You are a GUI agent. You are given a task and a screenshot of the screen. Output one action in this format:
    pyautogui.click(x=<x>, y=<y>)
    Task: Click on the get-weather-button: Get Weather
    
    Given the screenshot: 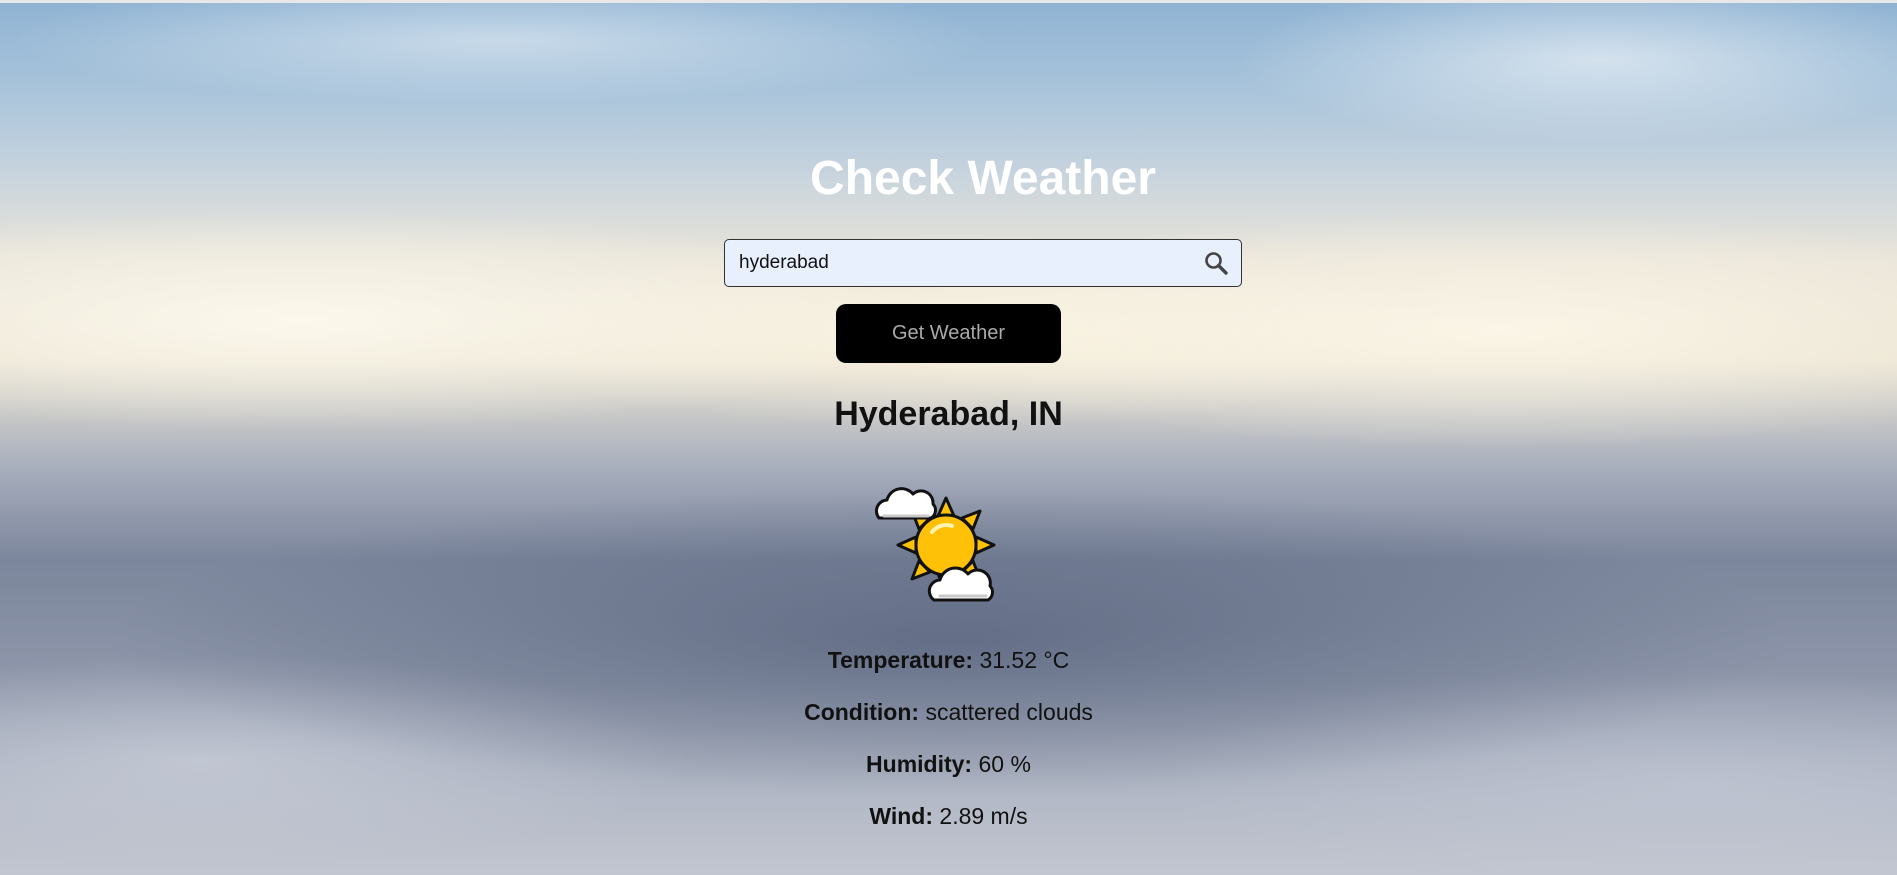 What is the action you would take?
    pyautogui.click(x=948, y=333)
    